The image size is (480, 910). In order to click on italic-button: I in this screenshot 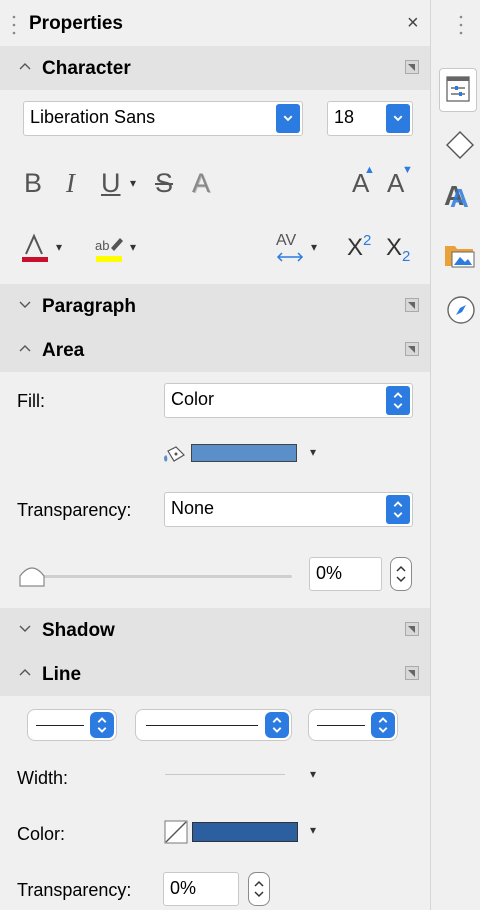, I will do `click(70, 183)`.